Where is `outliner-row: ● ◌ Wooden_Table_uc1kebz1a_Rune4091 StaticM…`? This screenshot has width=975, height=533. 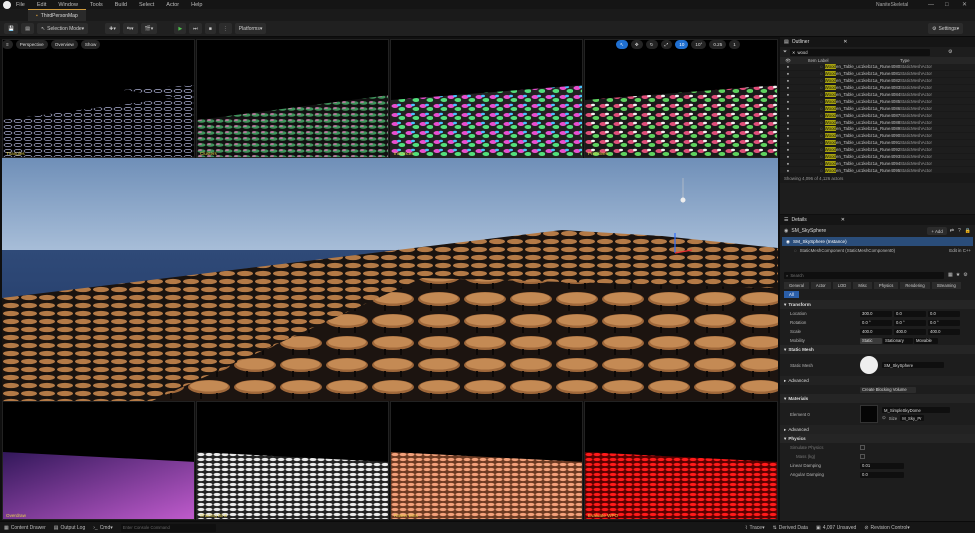
outliner-row: ● ◌ Wooden_Table_uc1kebz1a_Rune4091 StaticM… is located at coordinates (877, 143).